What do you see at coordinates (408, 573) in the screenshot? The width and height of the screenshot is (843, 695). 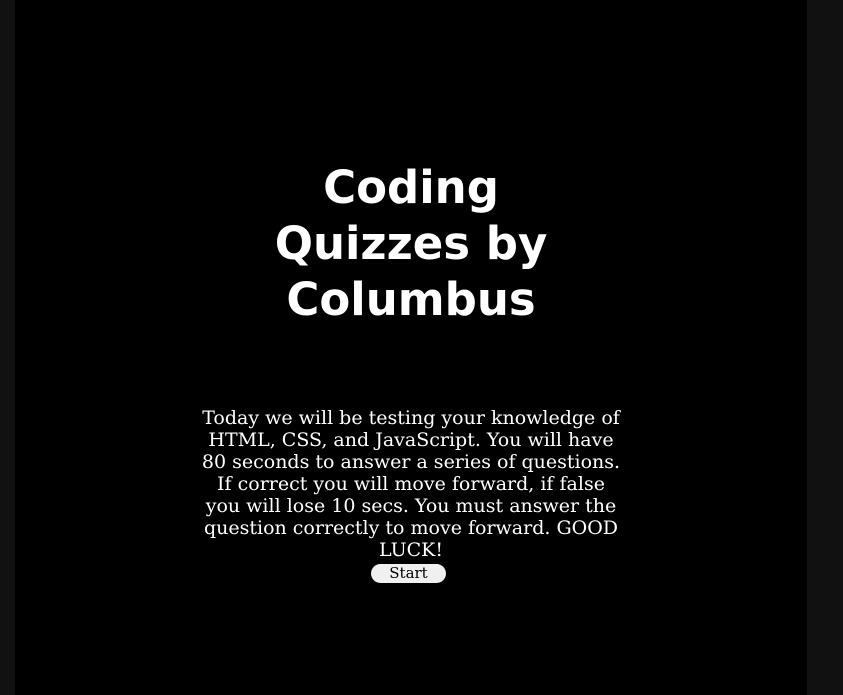 I see `start-button: Start` at bounding box center [408, 573].